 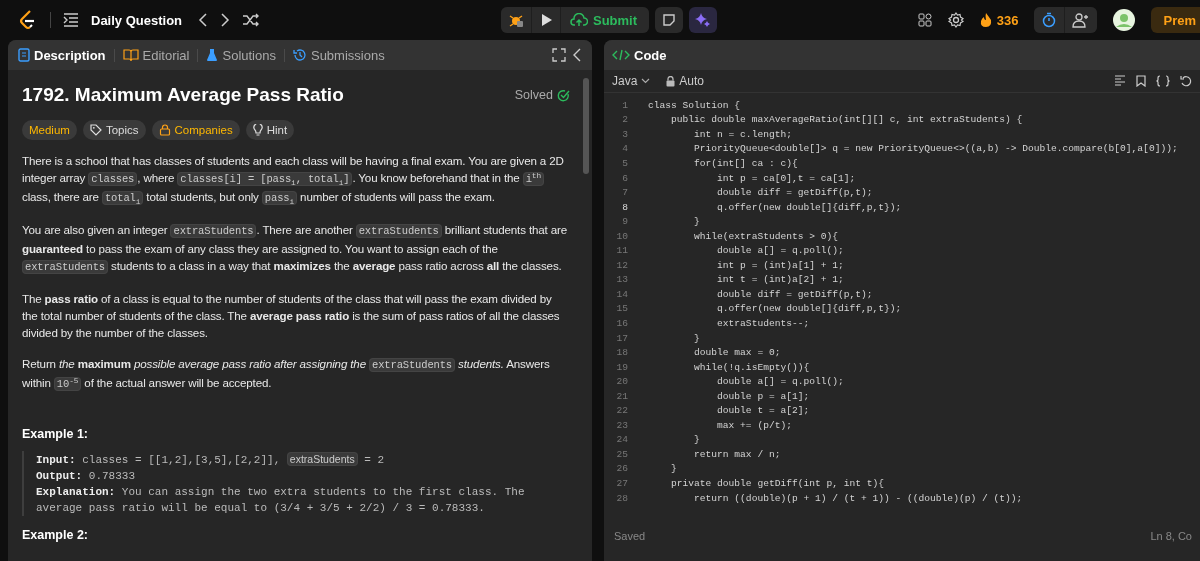 I want to click on line-number: 28, so click(x=621, y=498).